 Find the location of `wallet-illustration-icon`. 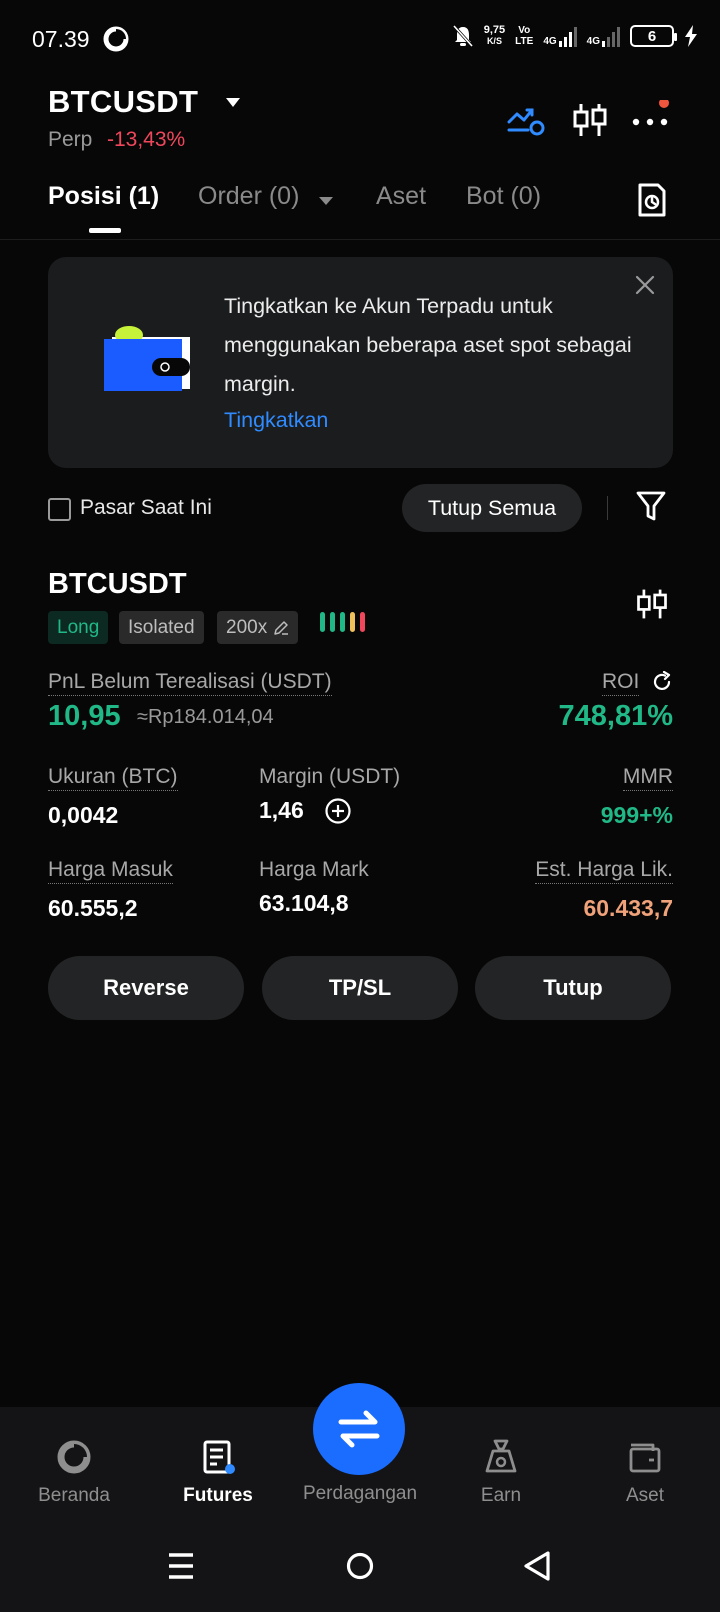

wallet-illustration-icon is located at coordinates (147, 358).